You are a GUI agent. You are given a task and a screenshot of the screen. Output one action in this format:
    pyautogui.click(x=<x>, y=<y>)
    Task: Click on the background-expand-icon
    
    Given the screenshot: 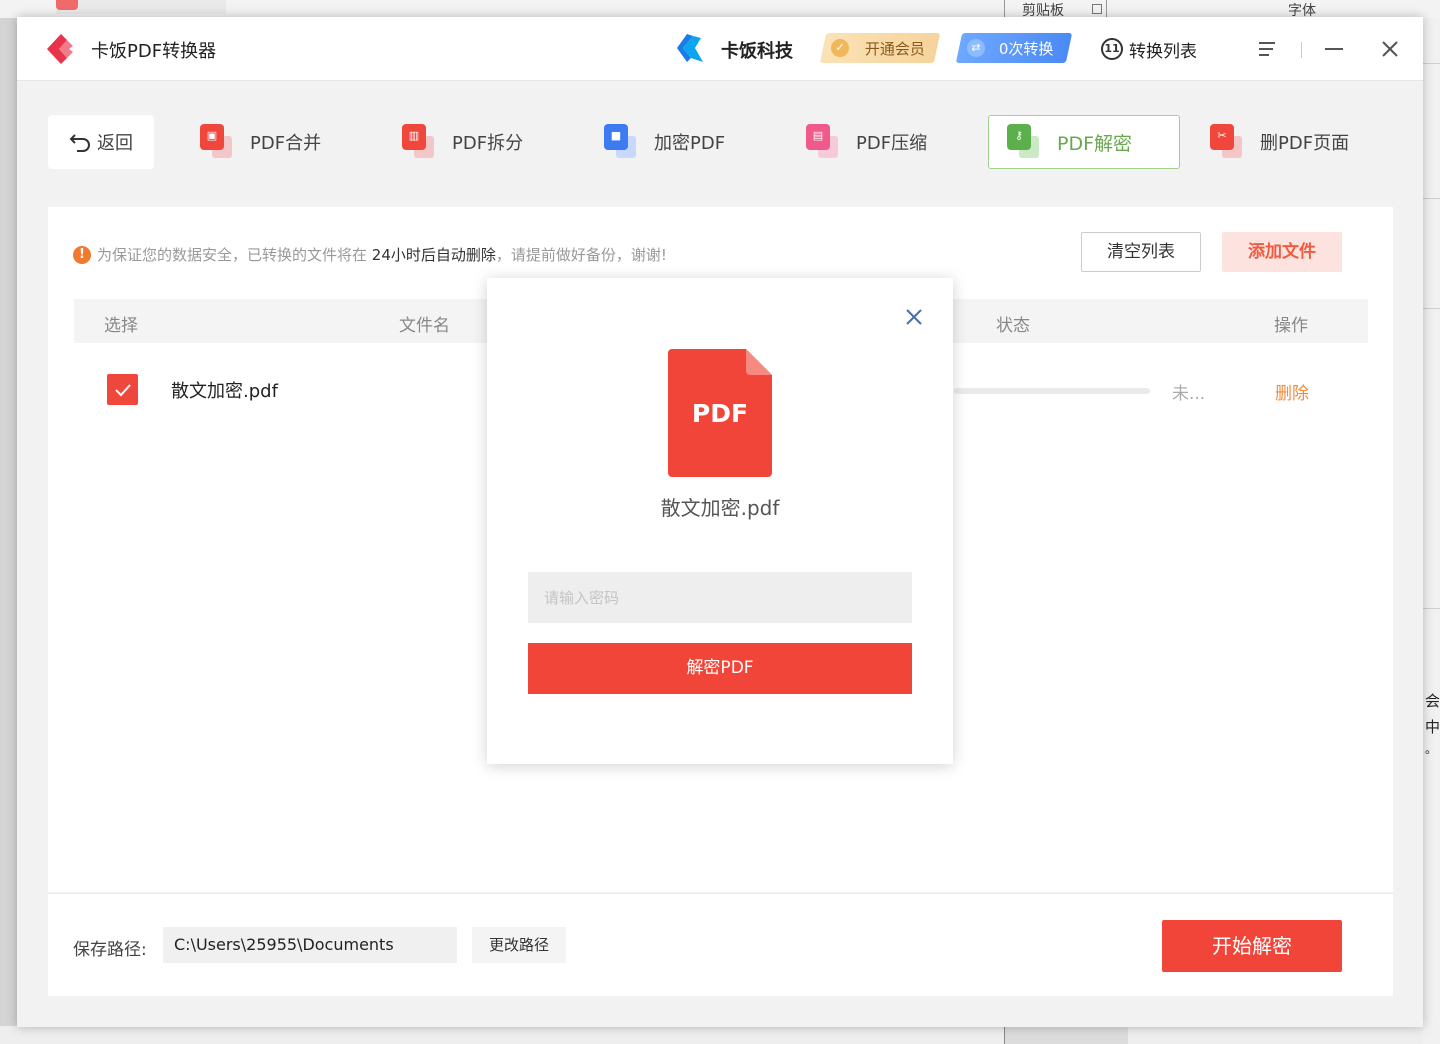 What is the action you would take?
    pyautogui.click(x=1097, y=9)
    